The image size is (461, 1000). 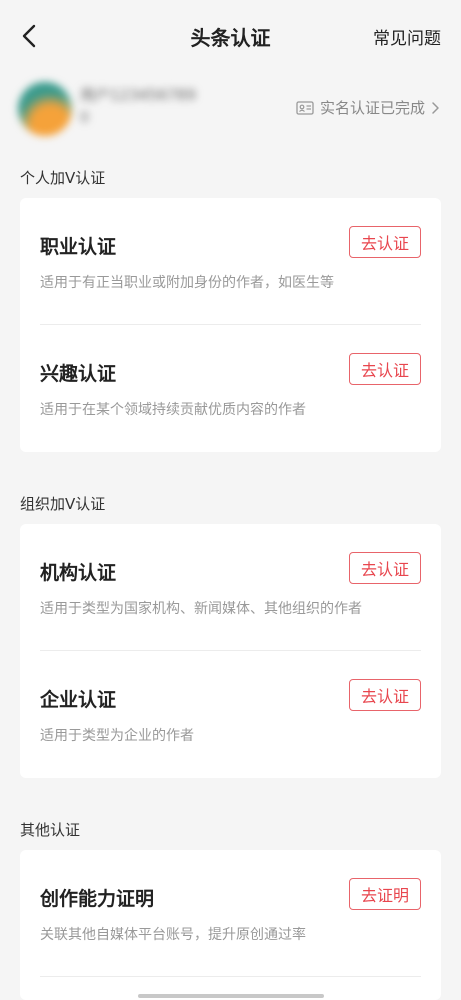 I want to click on top-bar: 头条认证 常见问题, so click(x=230, y=36).